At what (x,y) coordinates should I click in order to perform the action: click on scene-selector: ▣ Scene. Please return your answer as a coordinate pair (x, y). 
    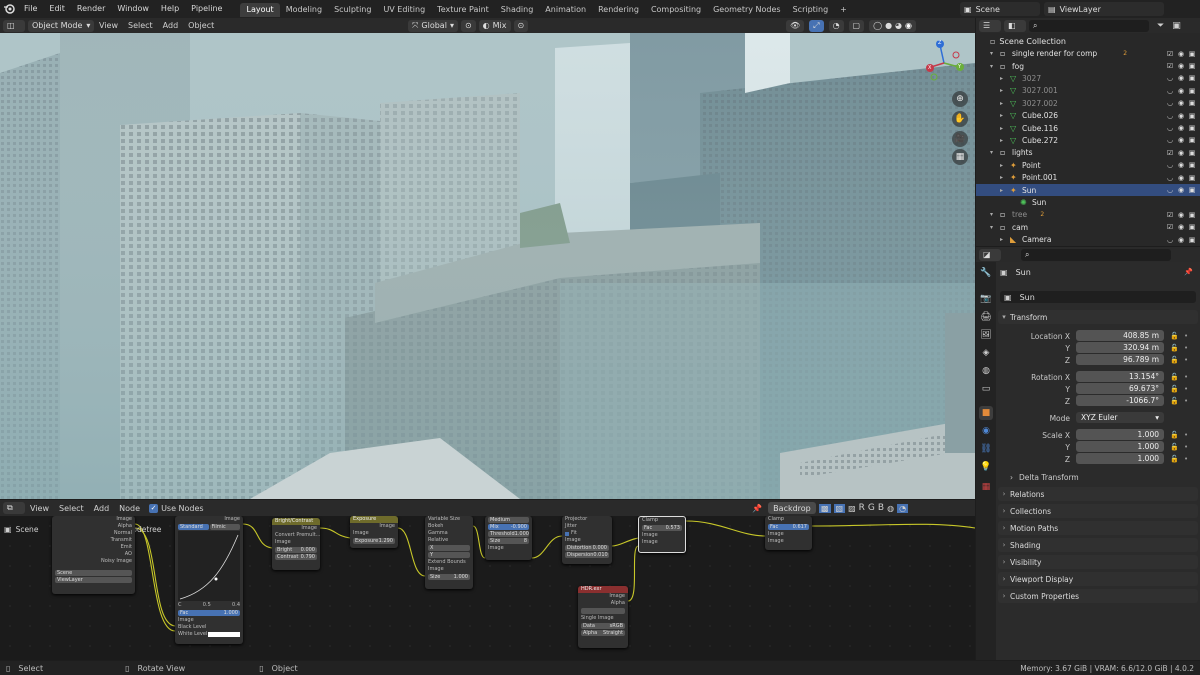
    Looking at the image, I should click on (1000, 9).